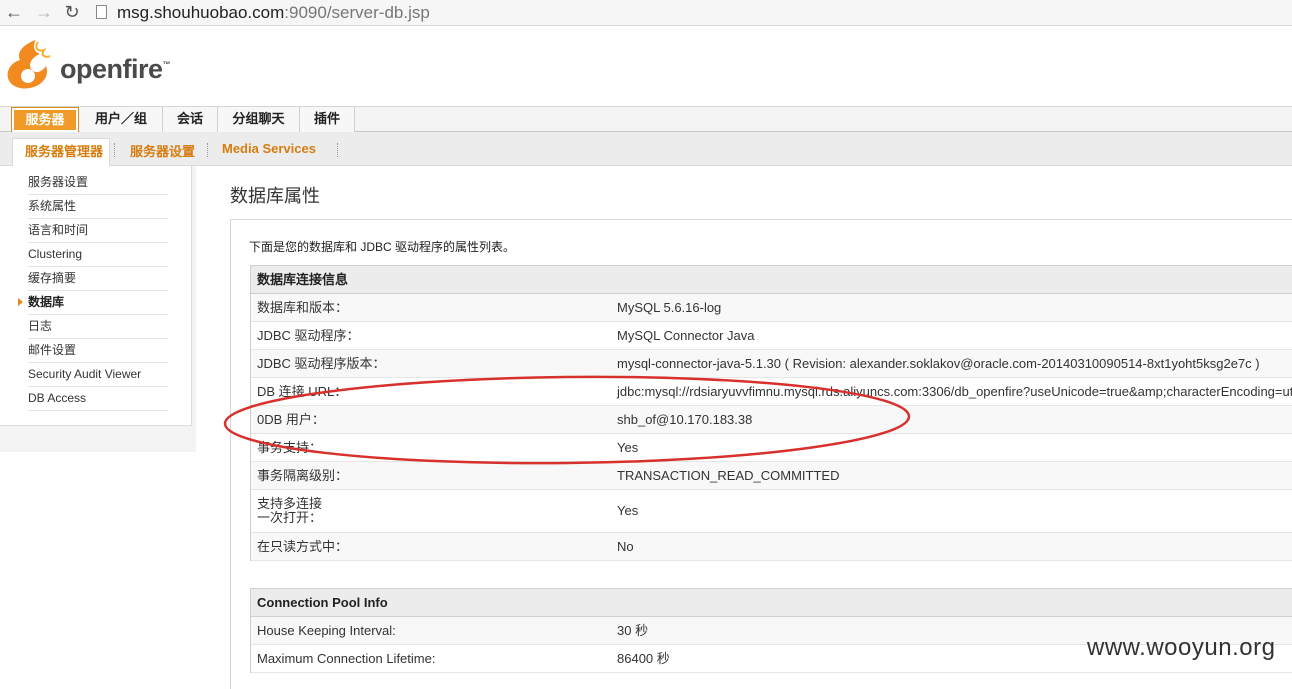  I want to click on sidebar-item-security-audit-viewer: Security Audit Viewer, so click(98, 375).